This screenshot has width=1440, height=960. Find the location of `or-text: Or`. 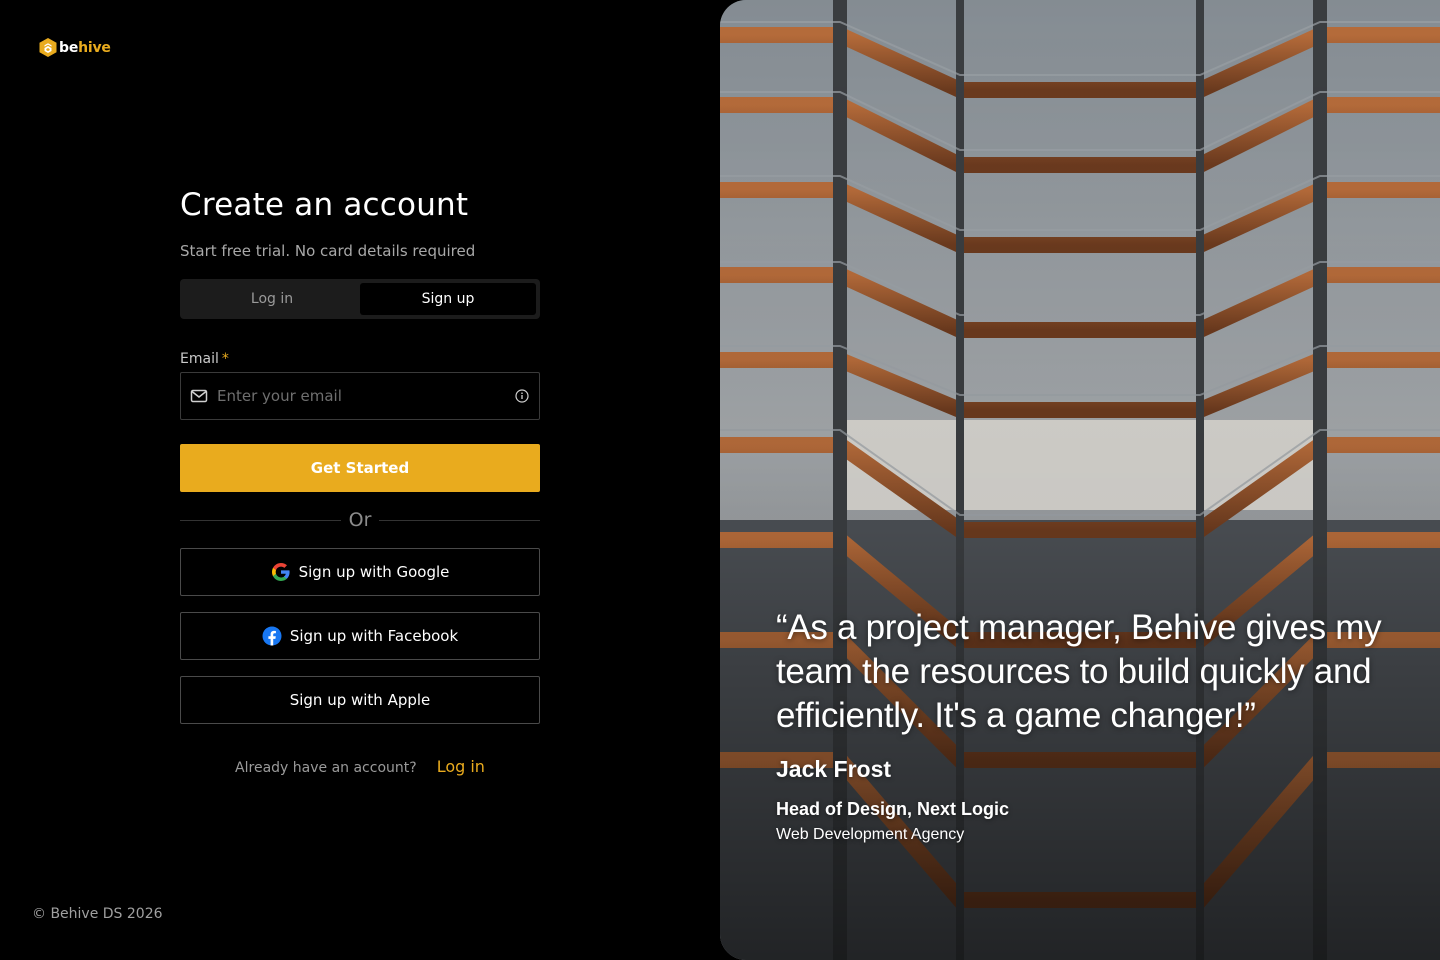

or-text: Or is located at coordinates (360, 520).